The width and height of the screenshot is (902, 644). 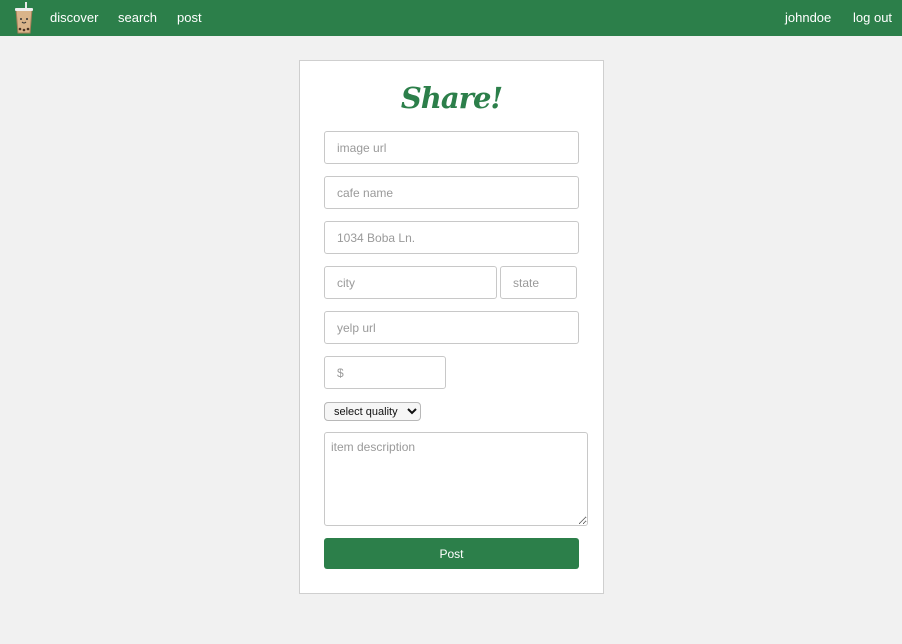 I want to click on cafe-name-input, so click(x=451, y=192).